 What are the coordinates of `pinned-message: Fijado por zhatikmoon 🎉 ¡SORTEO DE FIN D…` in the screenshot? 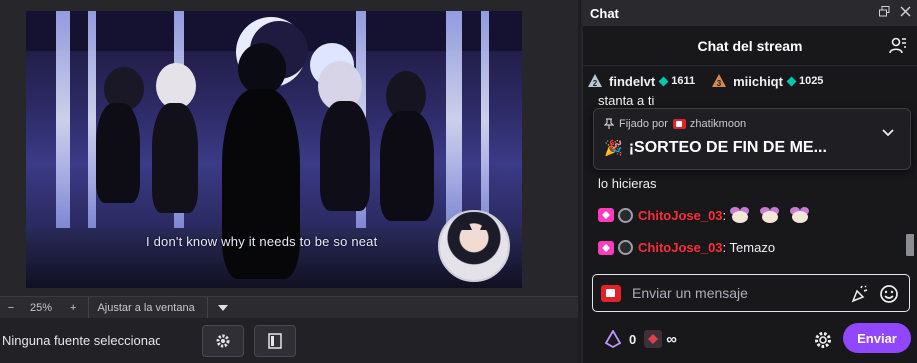 It's located at (752, 139).